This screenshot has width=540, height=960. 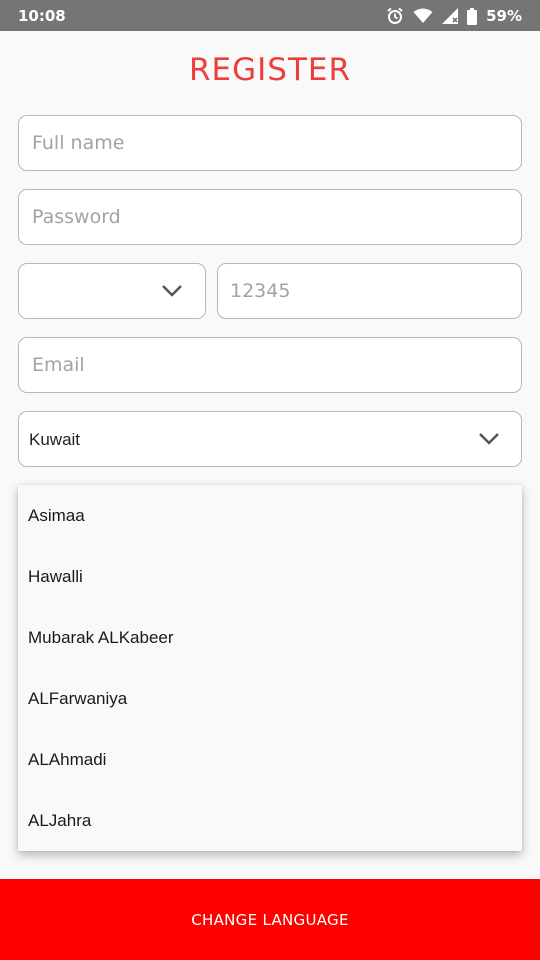 I want to click on country-select: Kuwait, so click(x=270, y=439).